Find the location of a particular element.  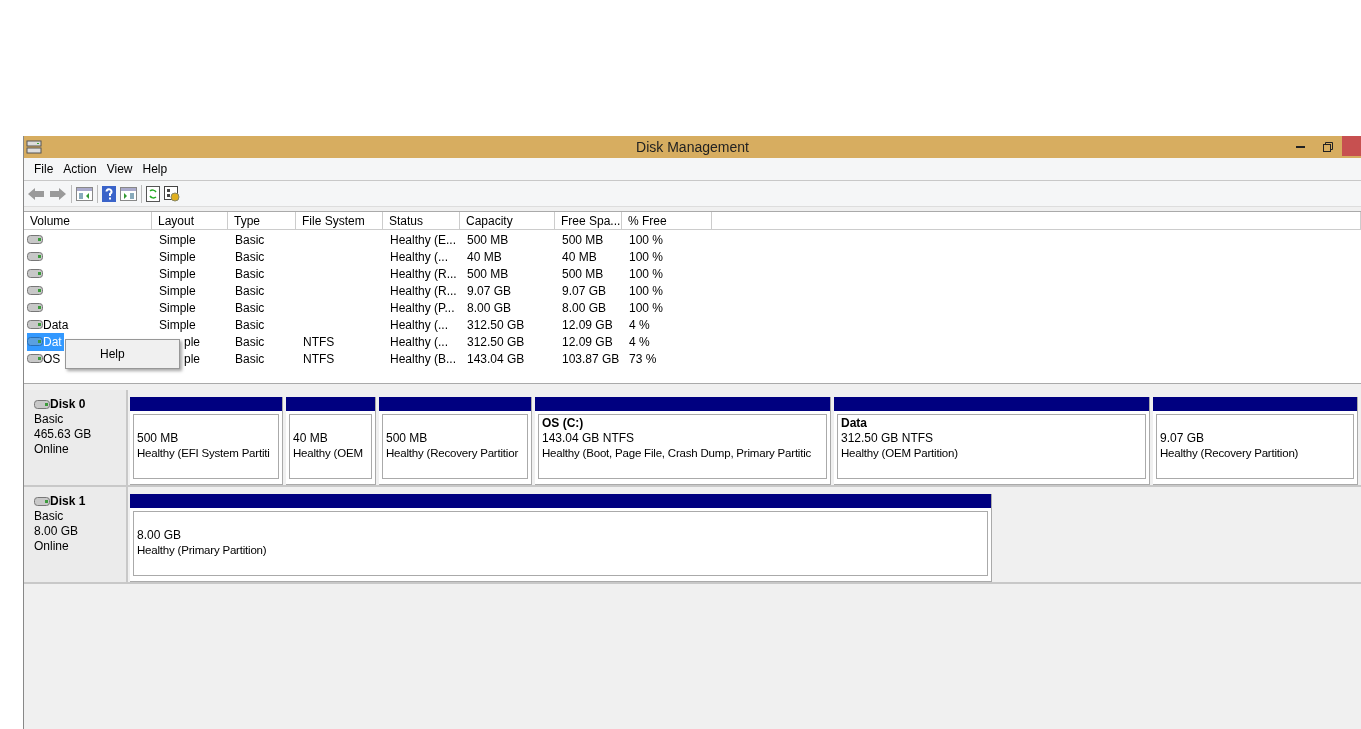

table-cell: 312.50 GB is located at coordinates (496, 341).